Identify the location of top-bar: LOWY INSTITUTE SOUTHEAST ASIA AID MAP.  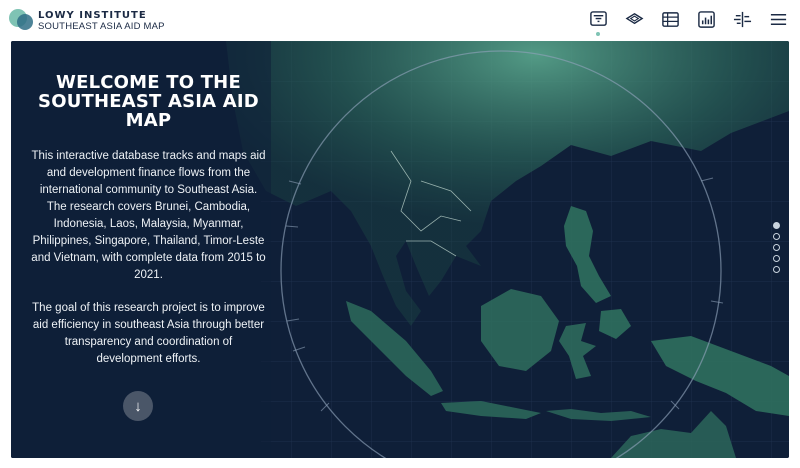
(400, 20).